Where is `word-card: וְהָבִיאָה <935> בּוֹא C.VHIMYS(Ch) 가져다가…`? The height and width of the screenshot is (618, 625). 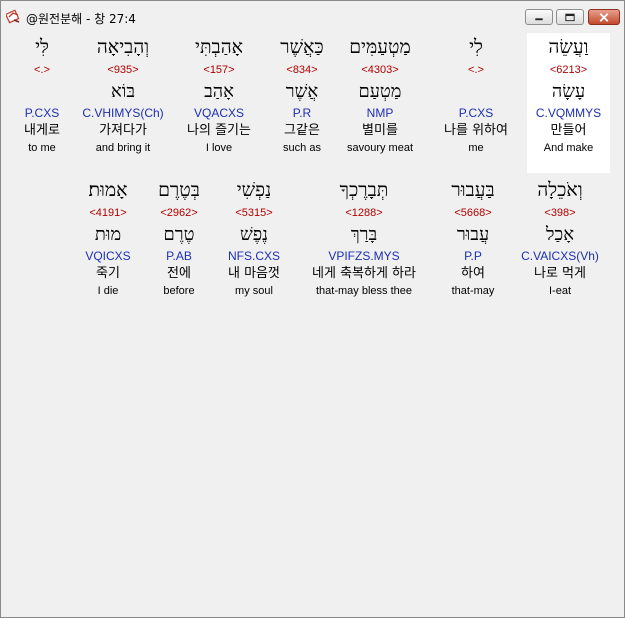 word-card: וְהָבִיאָה <935> בּוֹא C.VHIMYS(Ch) 가져다가… is located at coordinates (123, 94).